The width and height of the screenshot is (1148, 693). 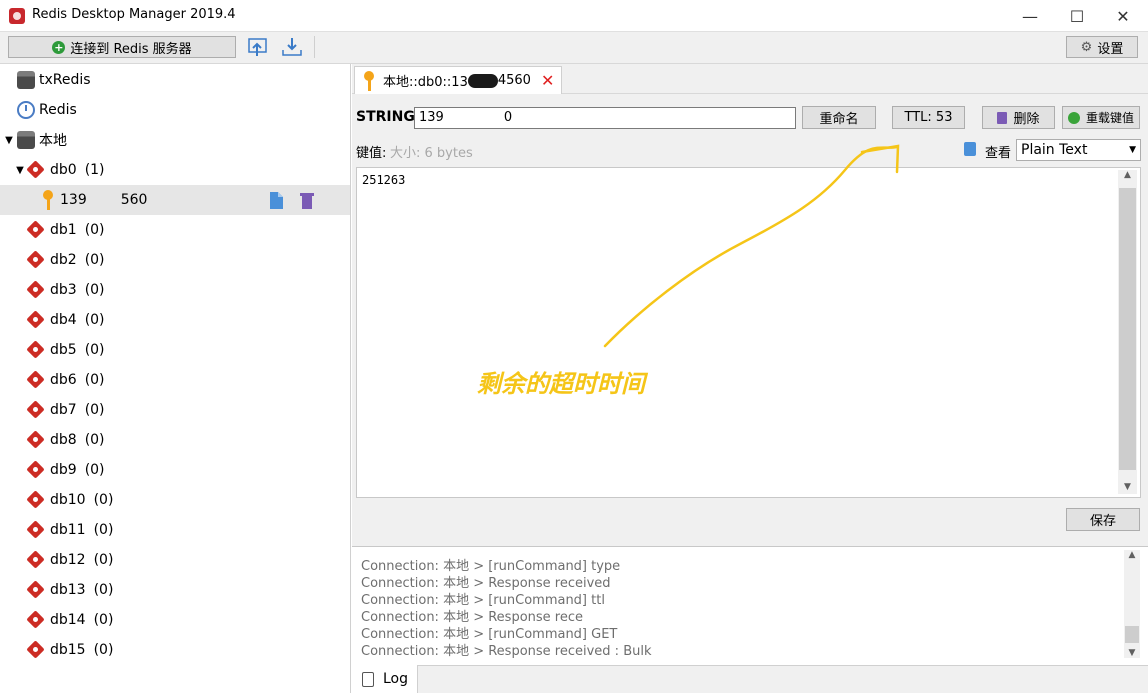 I want to click on tree-item-db13: db13 (0), so click(x=175, y=590).